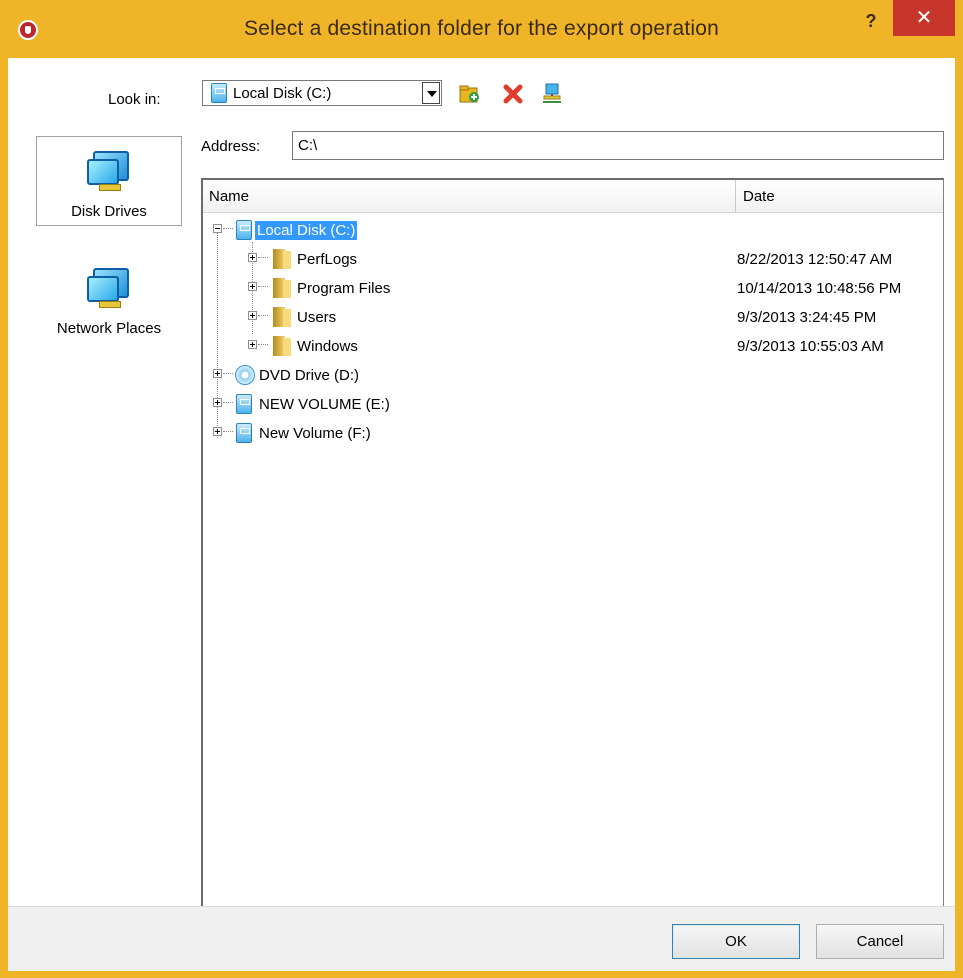 This screenshot has height=978, width=963. What do you see at coordinates (573, 375) in the screenshot?
I see `tree-row-dvd-drive-d: DVD Drive (D:)` at bounding box center [573, 375].